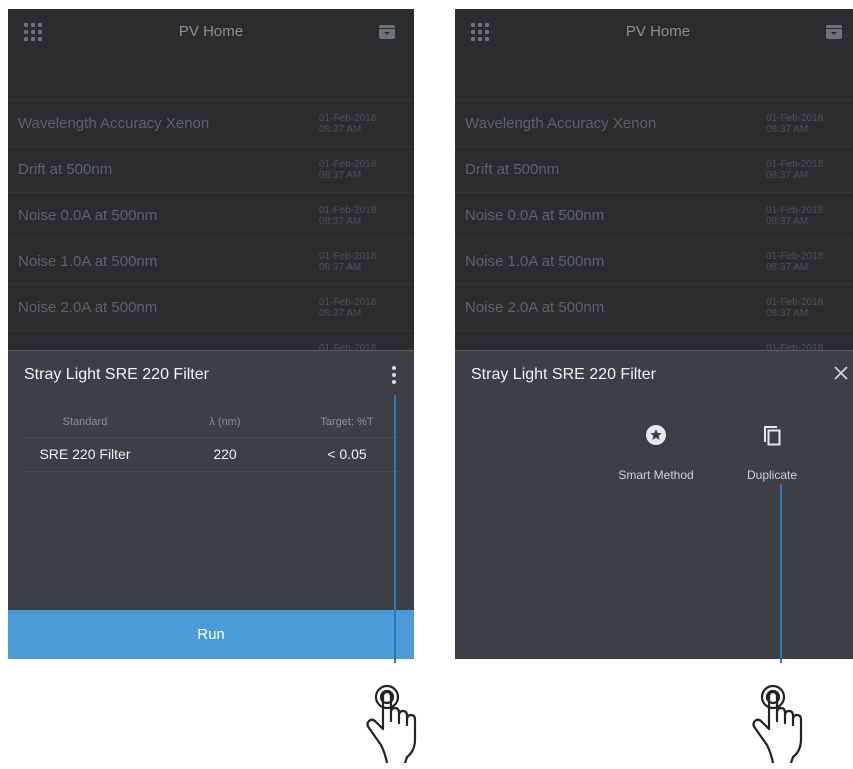  Describe the element at coordinates (772, 451) in the screenshot. I see `duplicate-action: Duplicate` at that location.